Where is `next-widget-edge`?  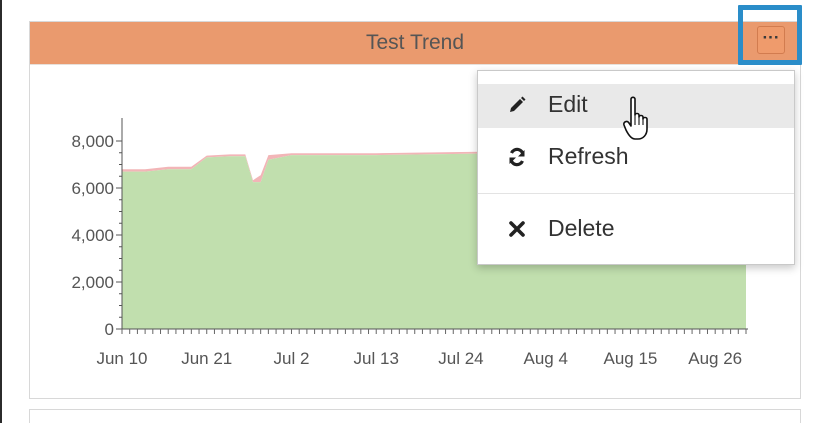
next-widget-edge is located at coordinates (415, 416).